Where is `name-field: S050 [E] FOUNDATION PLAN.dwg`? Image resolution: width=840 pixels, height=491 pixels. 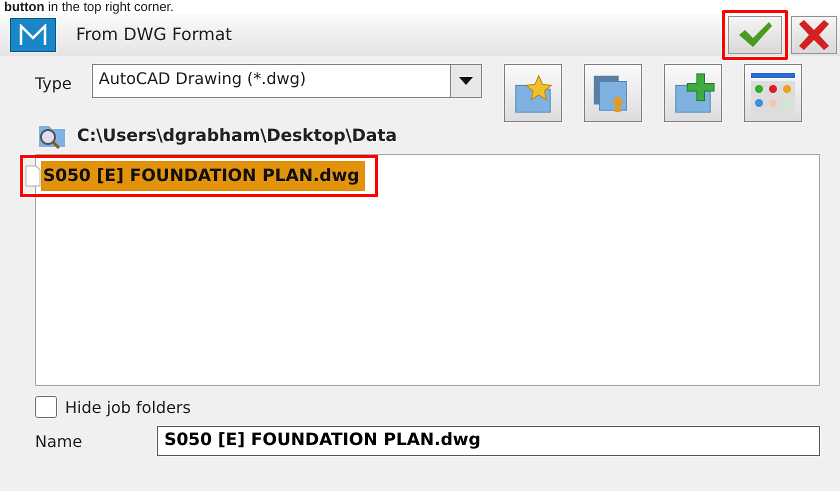 name-field: S050 [E] FOUNDATION PLAN.dwg is located at coordinates (488, 441).